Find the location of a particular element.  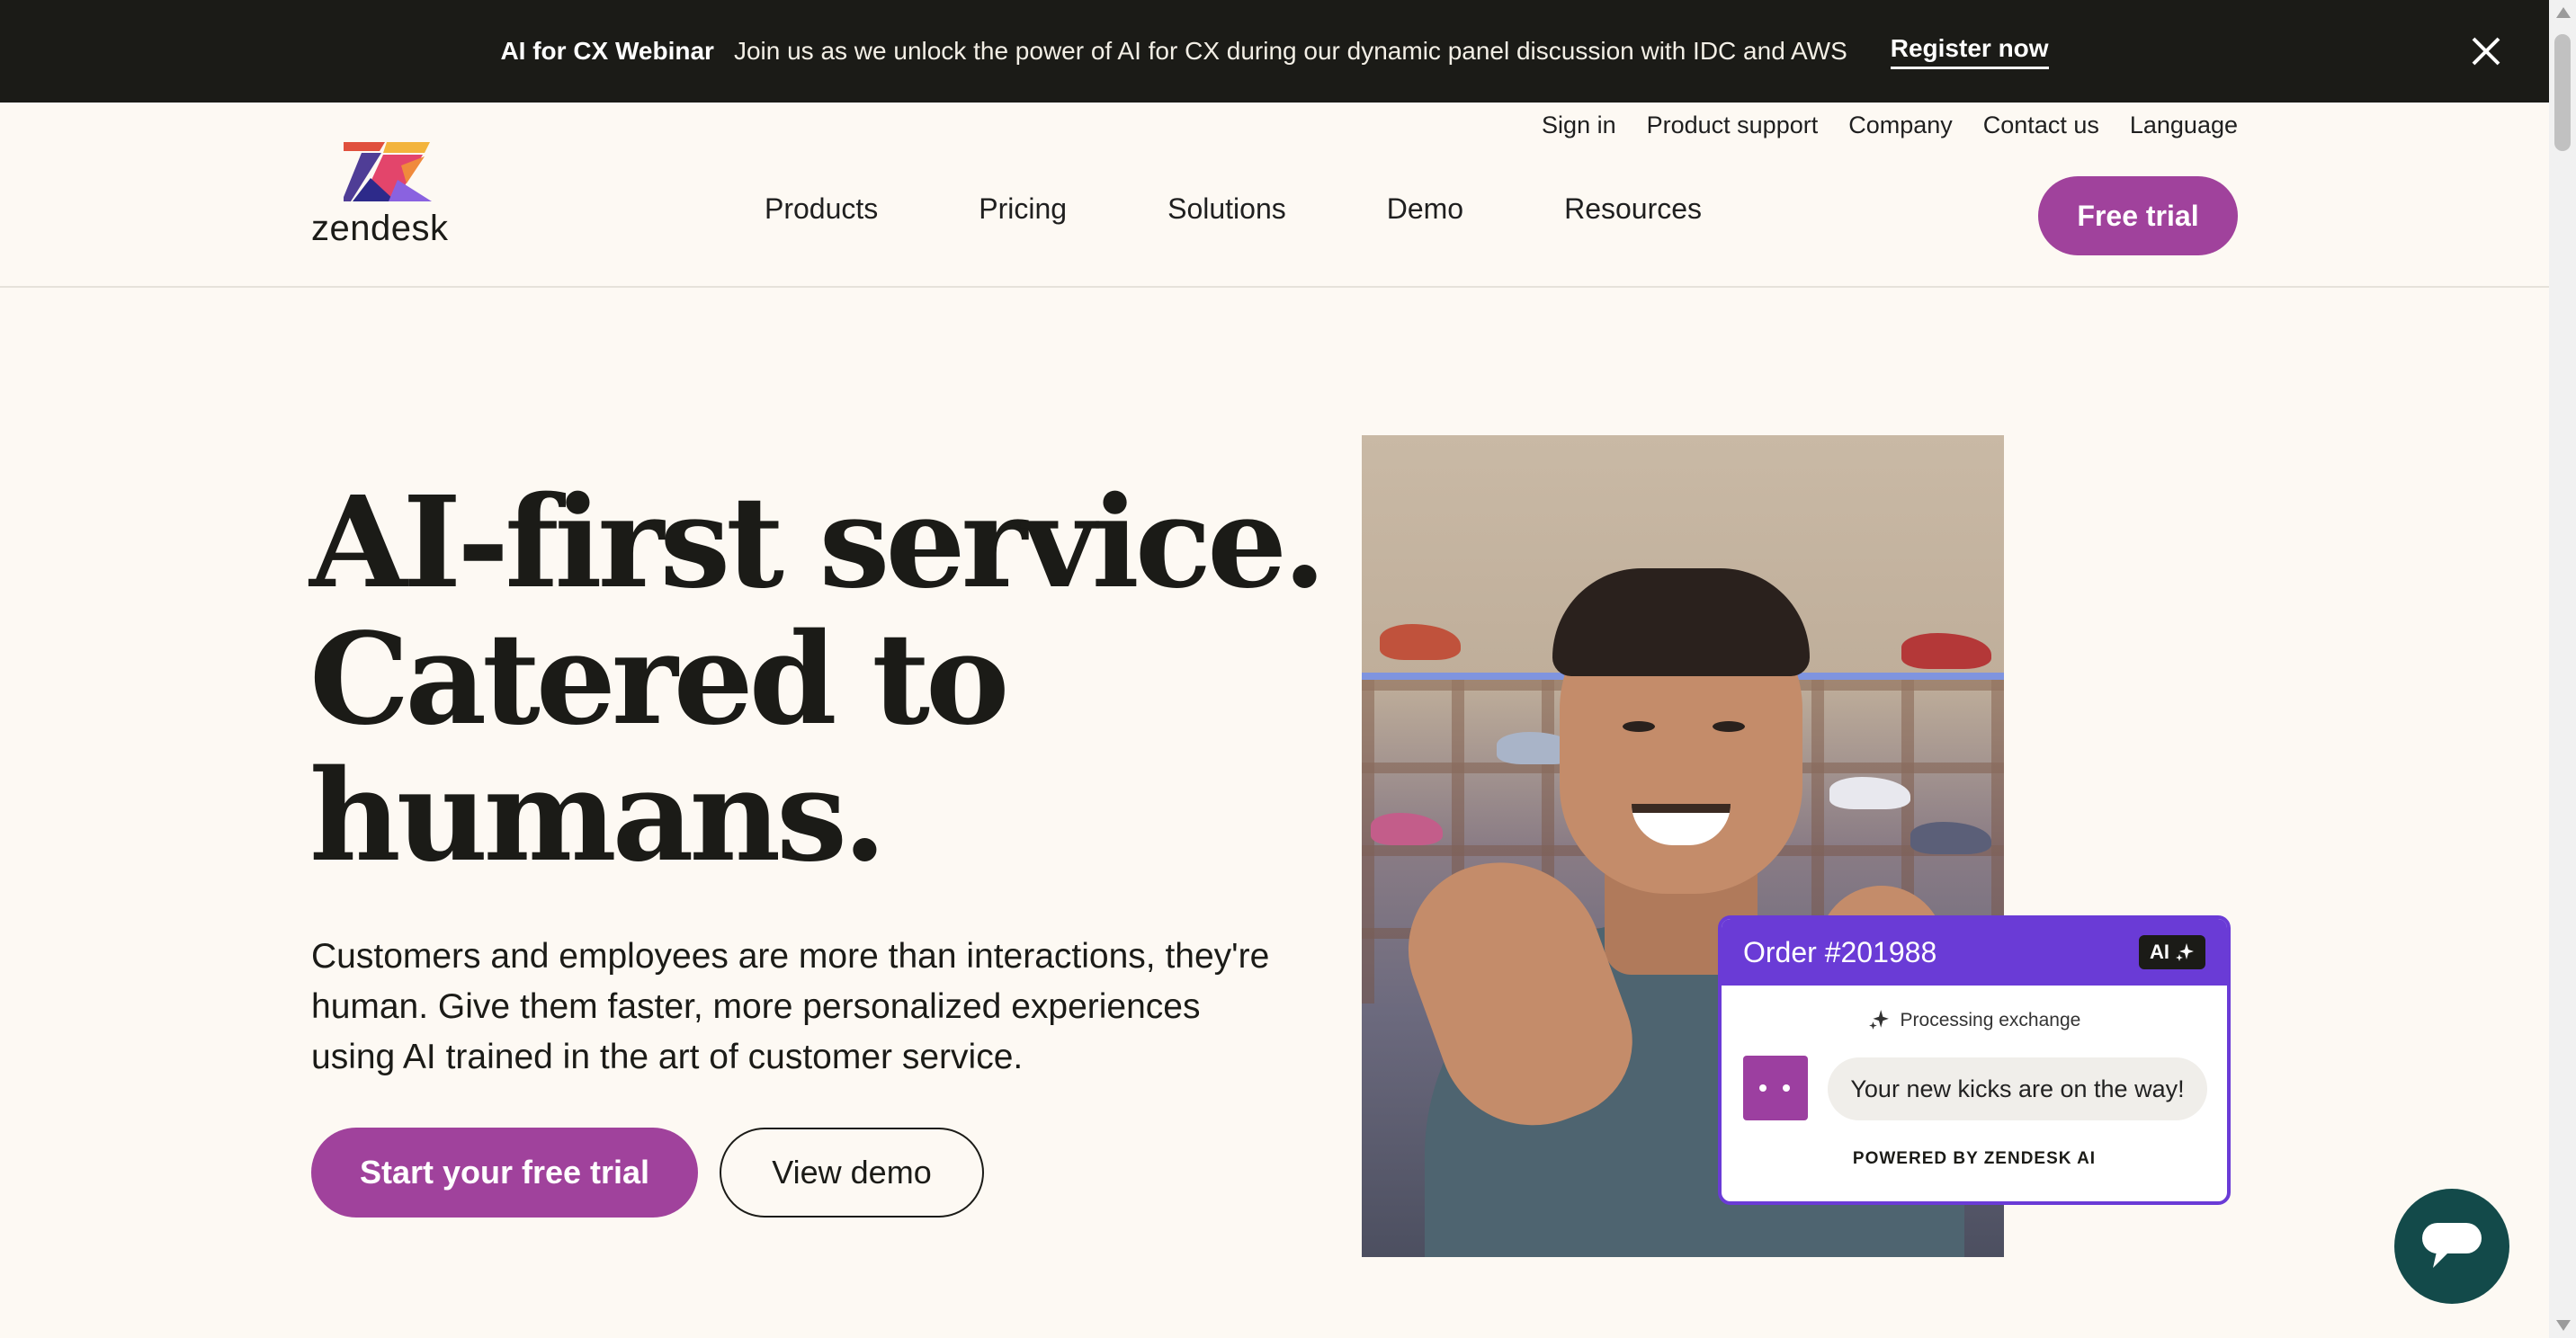

brand-name: zendesk is located at coordinates (380, 229).